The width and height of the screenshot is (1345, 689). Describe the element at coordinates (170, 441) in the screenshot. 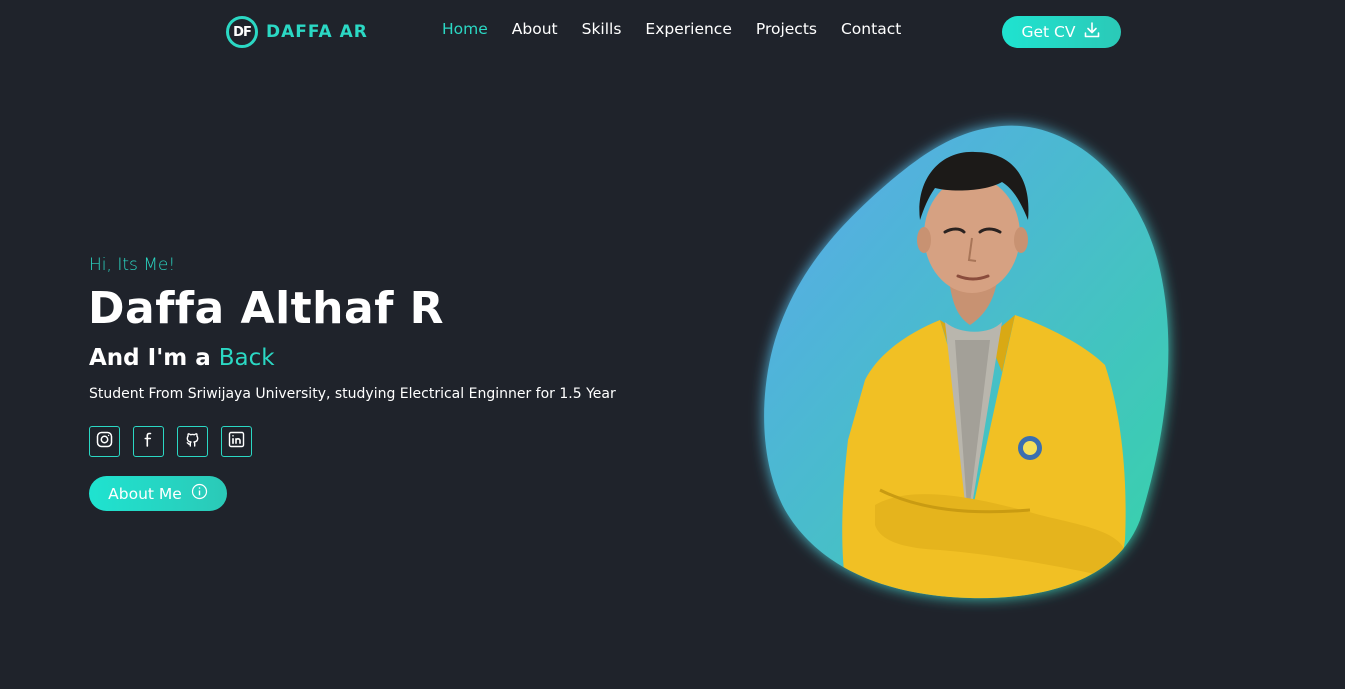

I see `social-links` at that location.